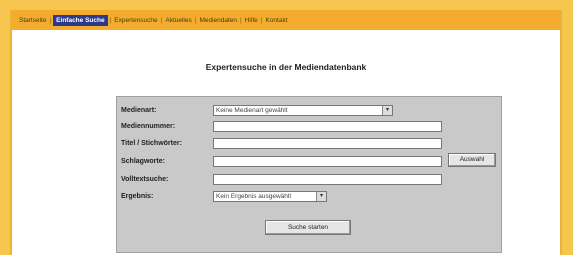 The height and width of the screenshot is (255, 573). What do you see at coordinates (327, 143) in the screenshot?
I see `titel-input` at bounding box center [327, 143].